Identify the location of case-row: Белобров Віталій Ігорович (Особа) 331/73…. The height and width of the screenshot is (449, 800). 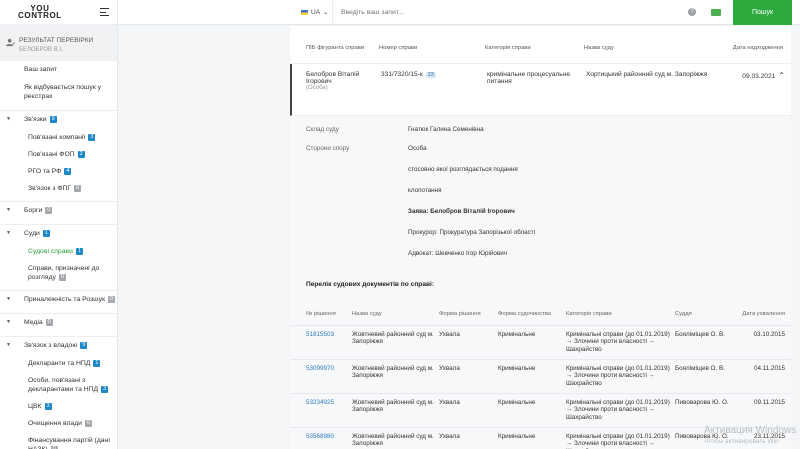
(540, 90).